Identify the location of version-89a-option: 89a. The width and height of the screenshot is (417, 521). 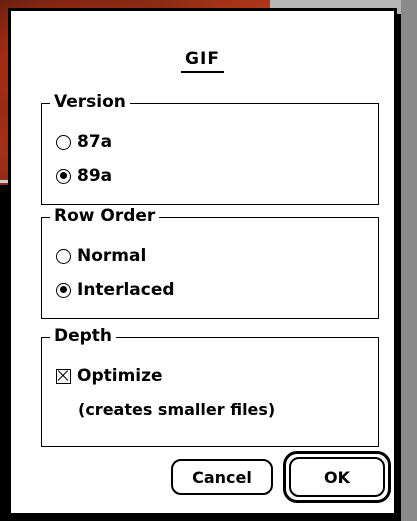
(84, 176).